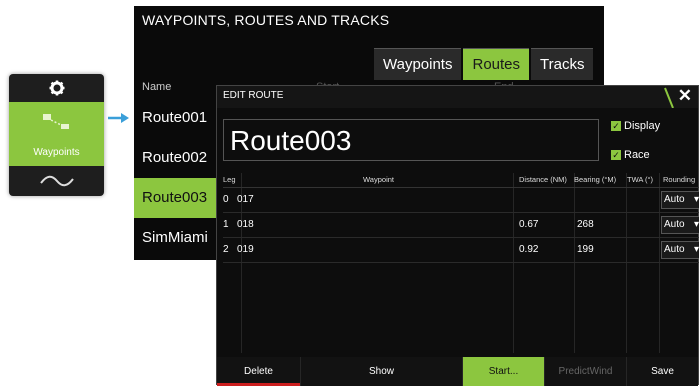 The image size is (699, 386). I want to click on route-list: Route001 Route002 Route003 SimMiami, so click(179, 178).